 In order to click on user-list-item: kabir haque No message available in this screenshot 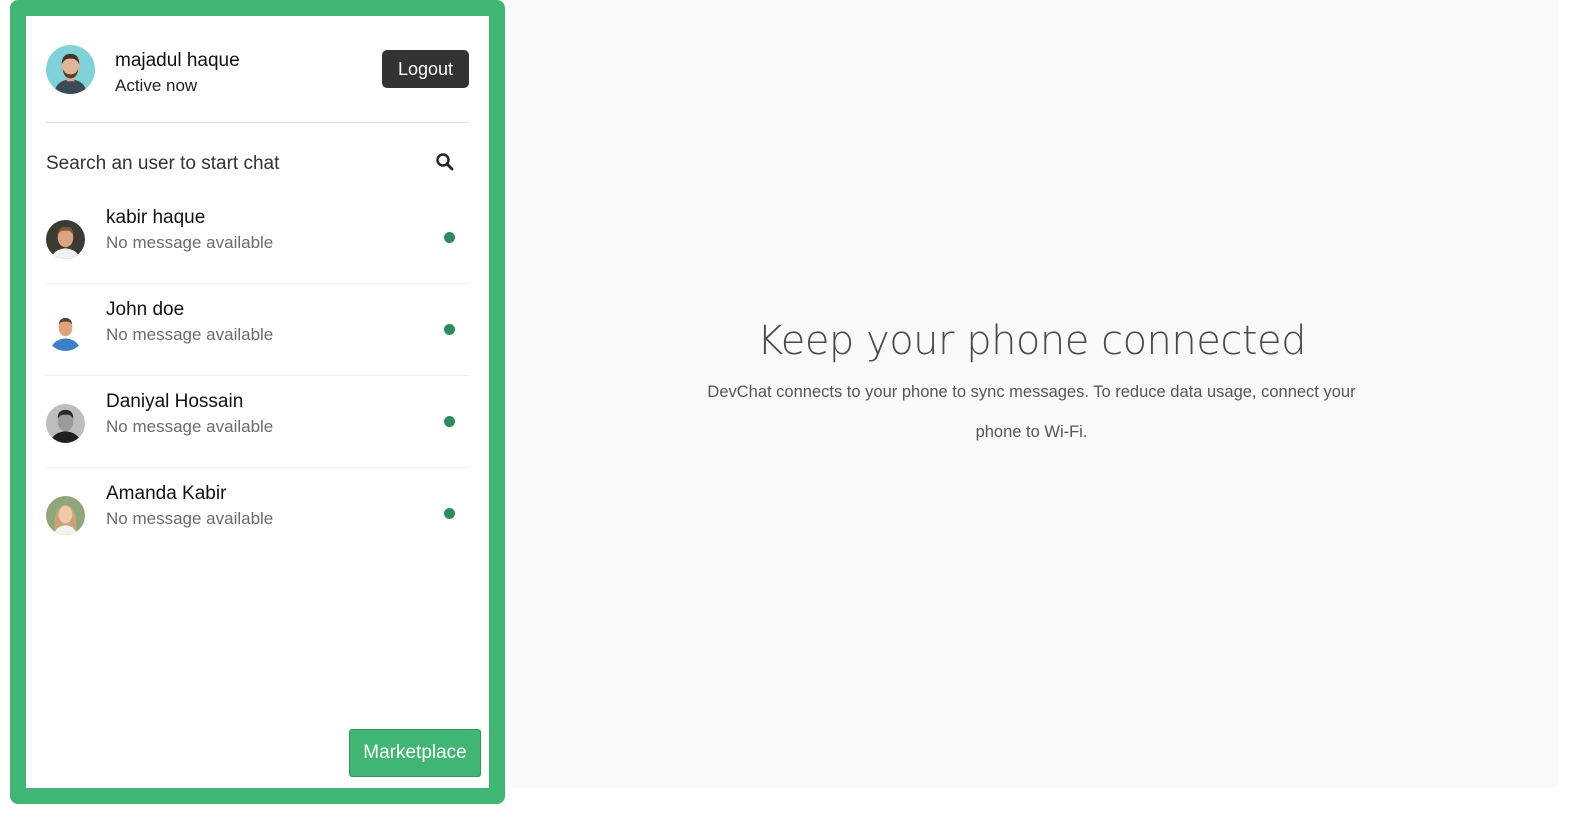, I will do `click(257, 238)`.